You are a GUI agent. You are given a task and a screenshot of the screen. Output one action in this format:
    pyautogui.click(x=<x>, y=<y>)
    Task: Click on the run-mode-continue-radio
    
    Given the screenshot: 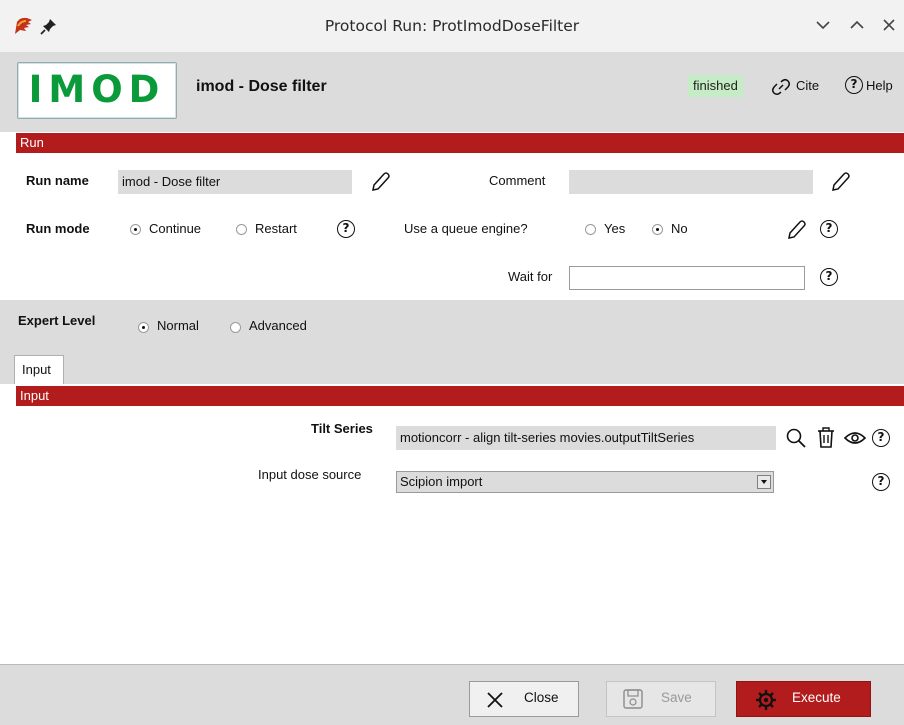 What is the action you would take?
    pyautogui.click(x=135, y=229)
    